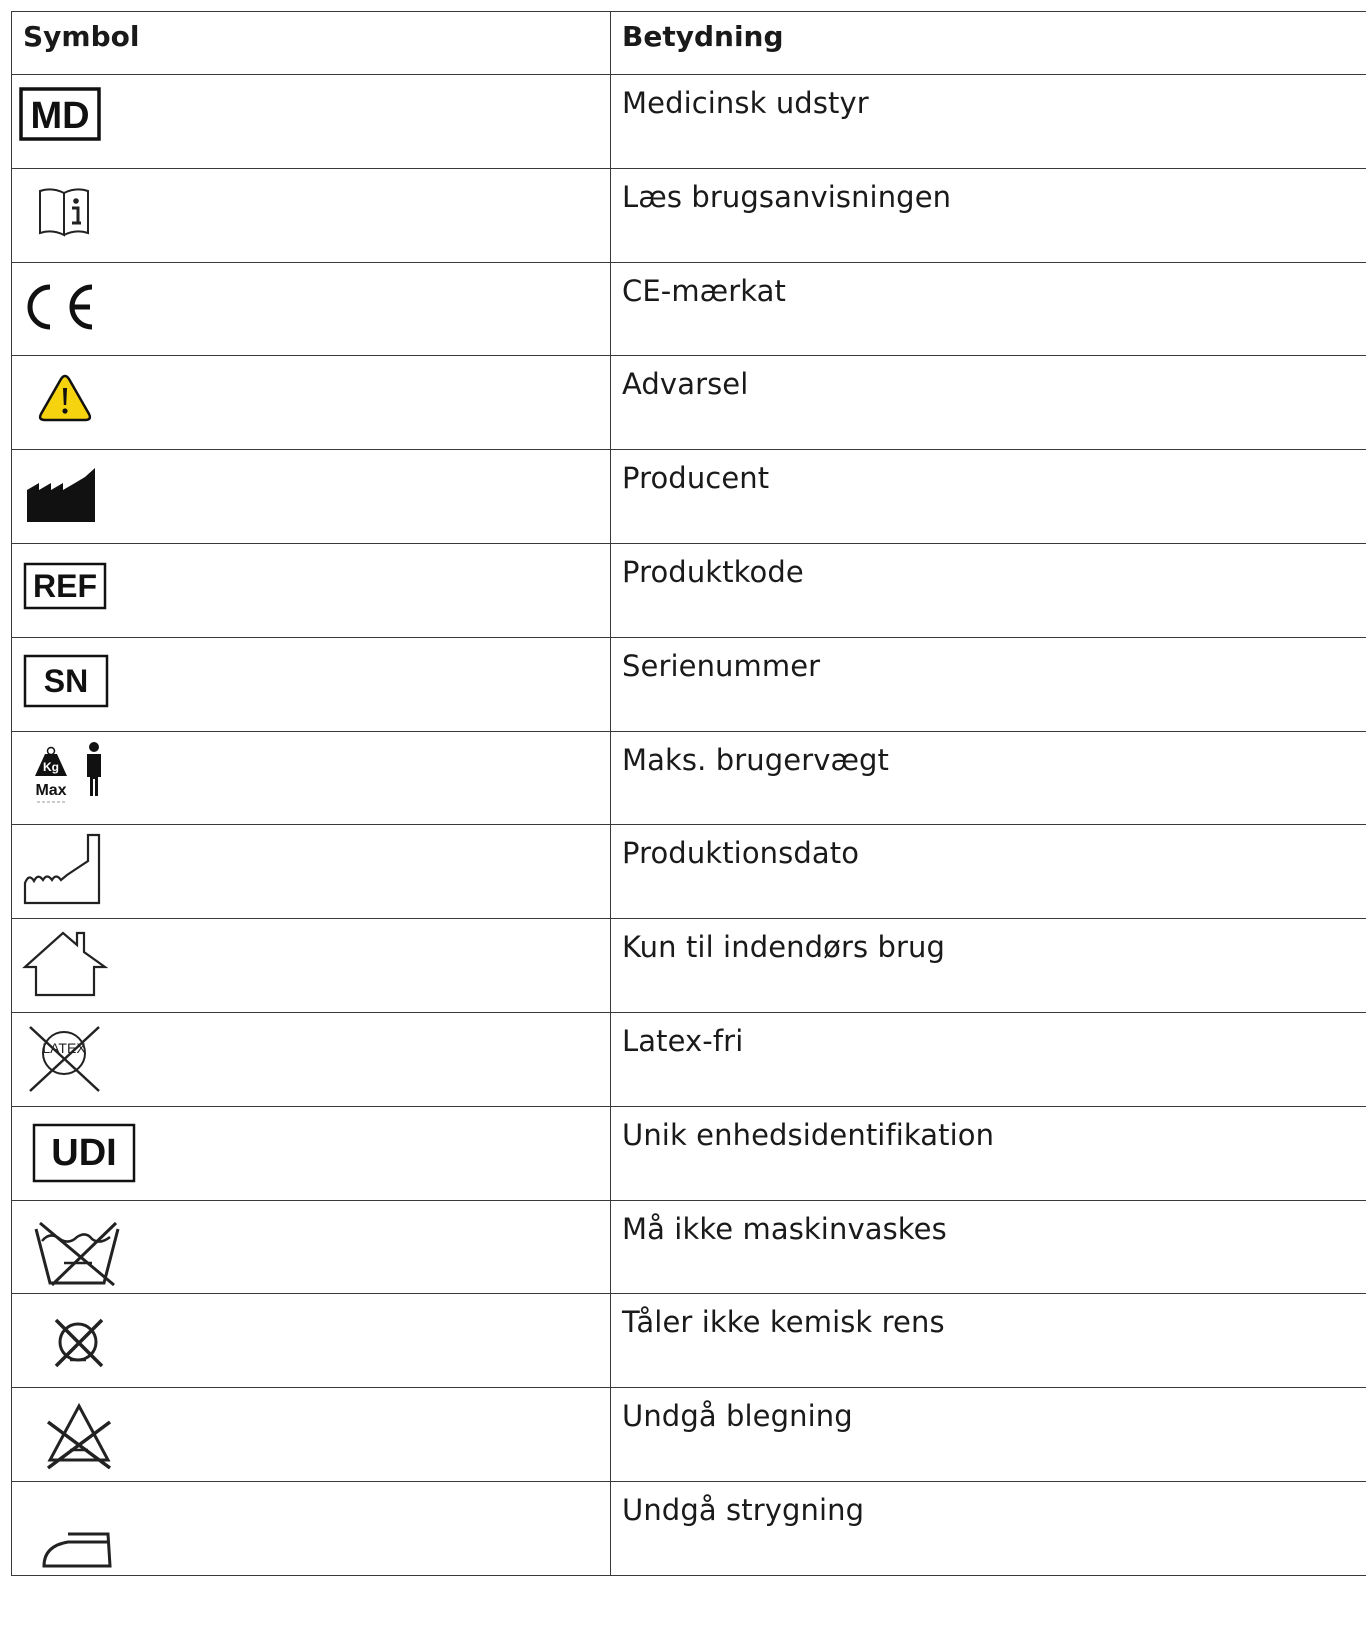  Describe the element at coordinates (79, 1436) in the screenshot. I see `do-not-bleach-icon` at that location.